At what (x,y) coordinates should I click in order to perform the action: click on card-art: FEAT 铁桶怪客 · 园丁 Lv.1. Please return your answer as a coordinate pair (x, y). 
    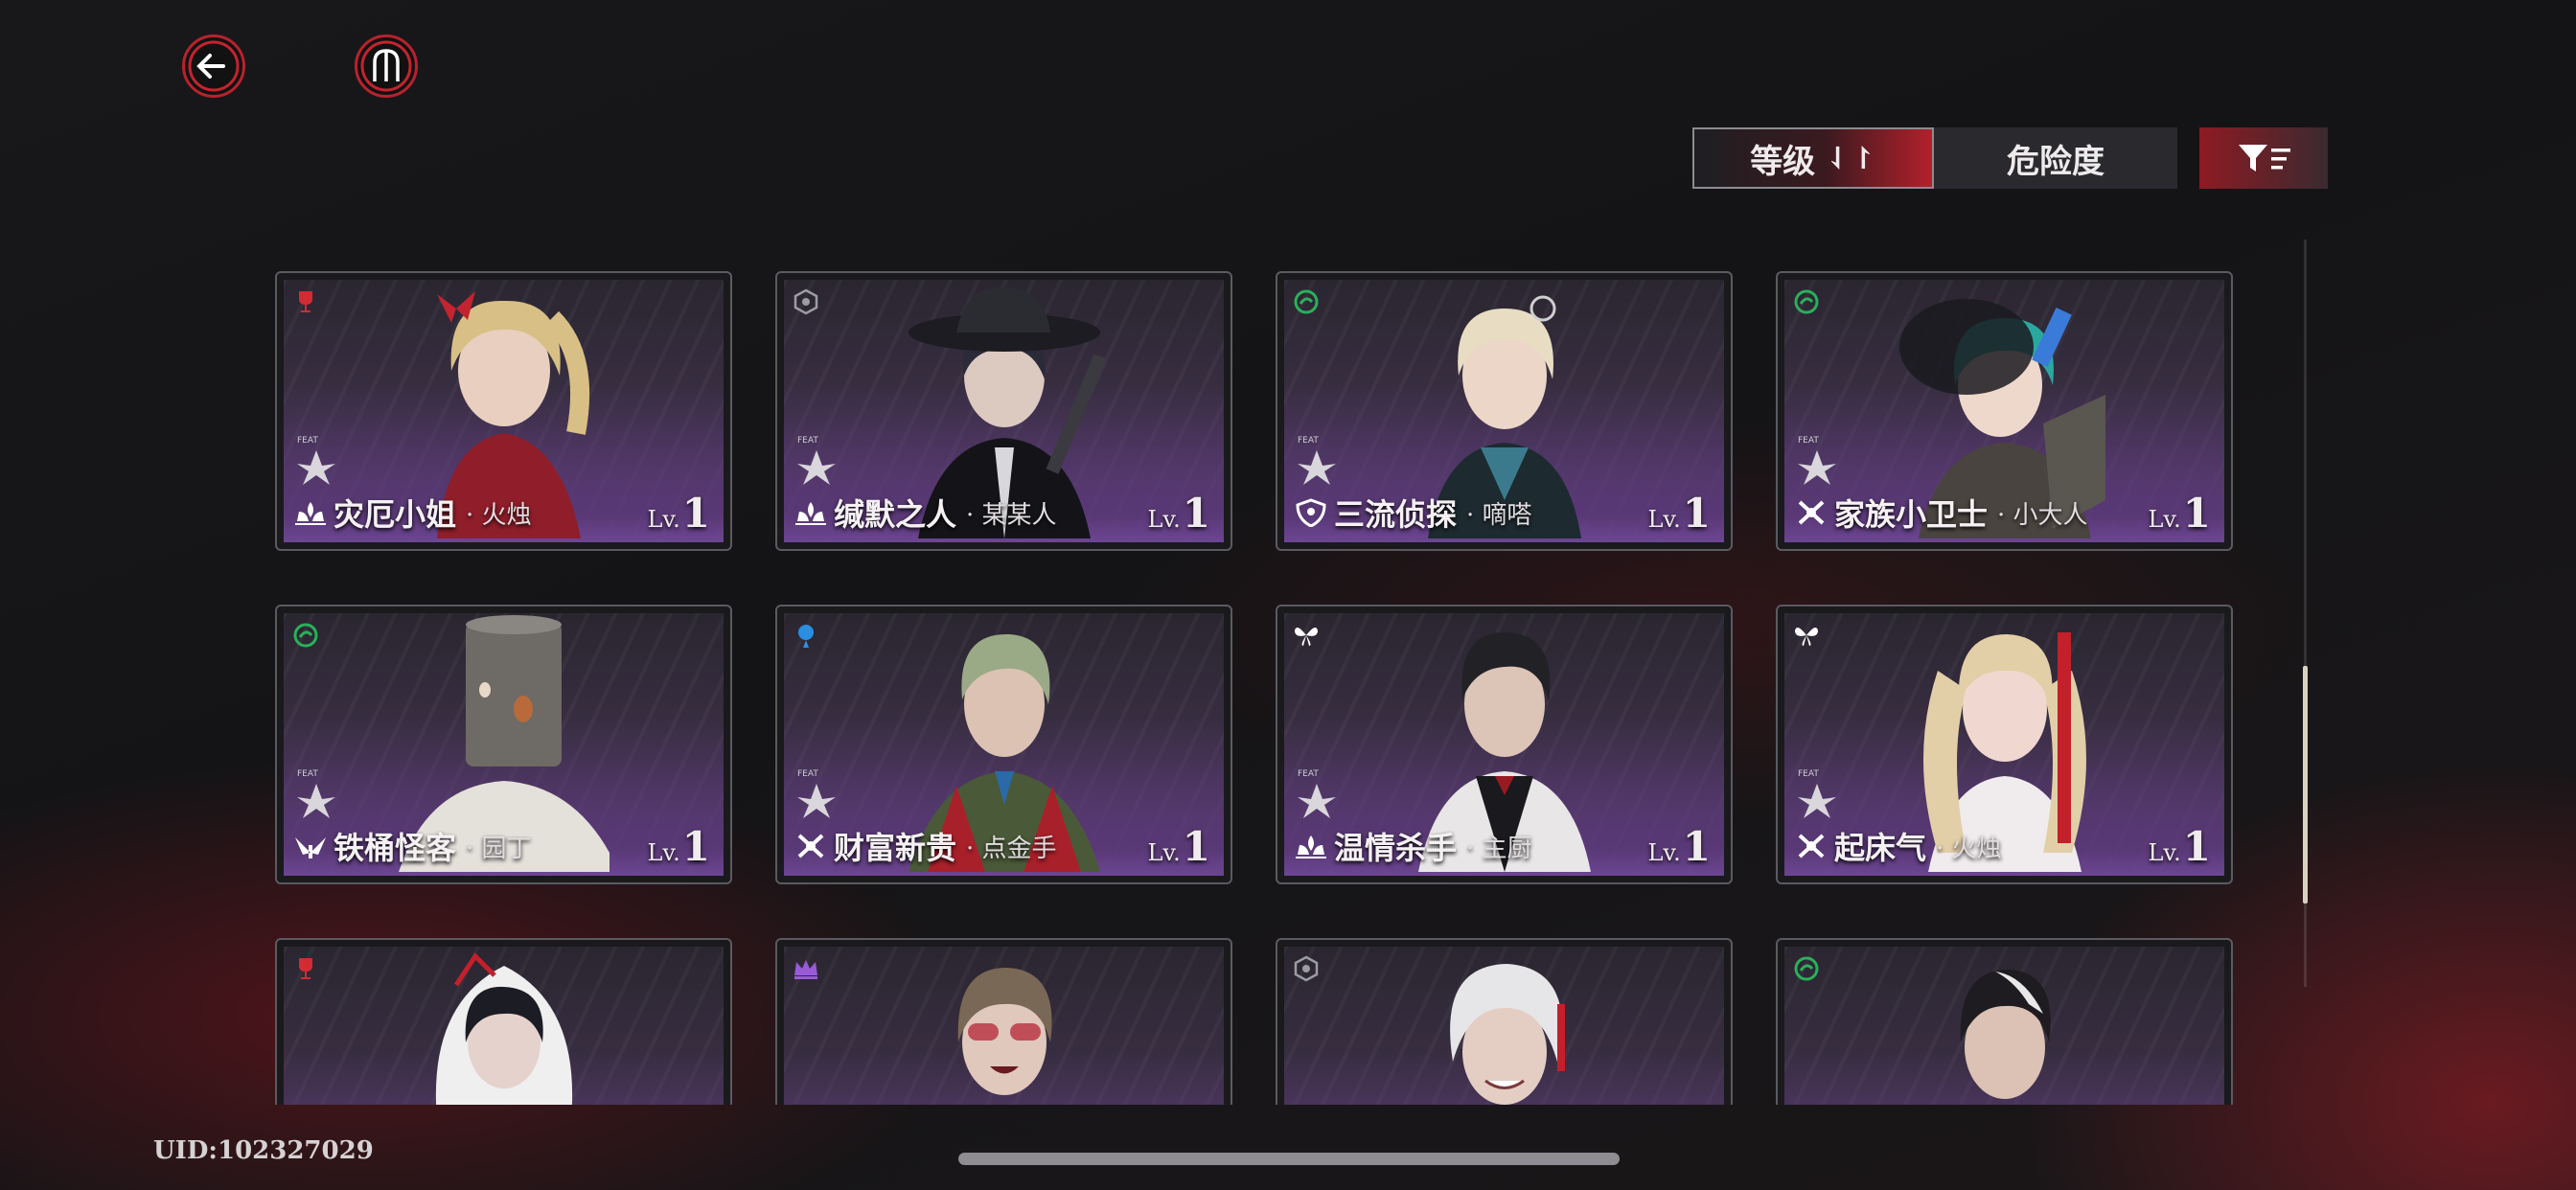
    Looking at the image, I should click on (504, 745).